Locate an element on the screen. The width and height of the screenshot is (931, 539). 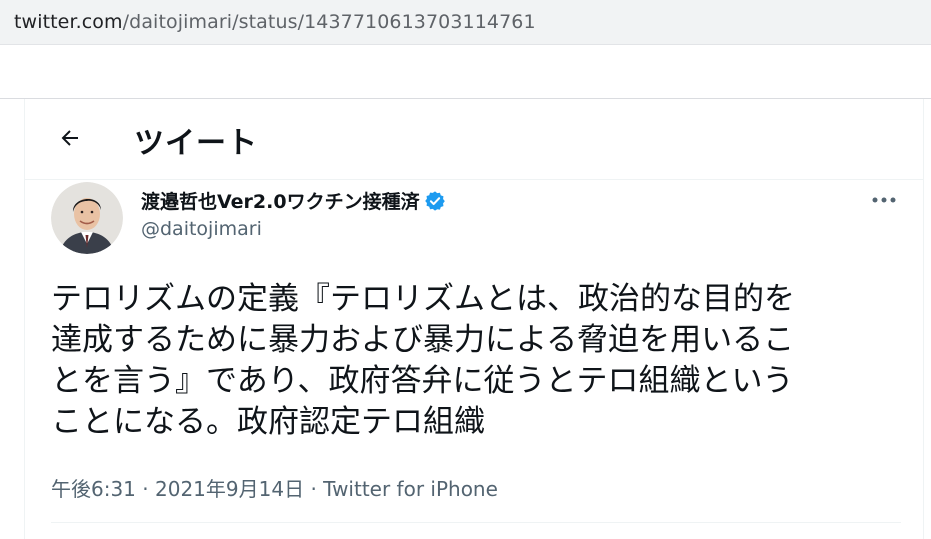
tweet-text-line: テロリズムの定義『テロリズムとは、政治的な目的を is located at coordinates (423, 299).